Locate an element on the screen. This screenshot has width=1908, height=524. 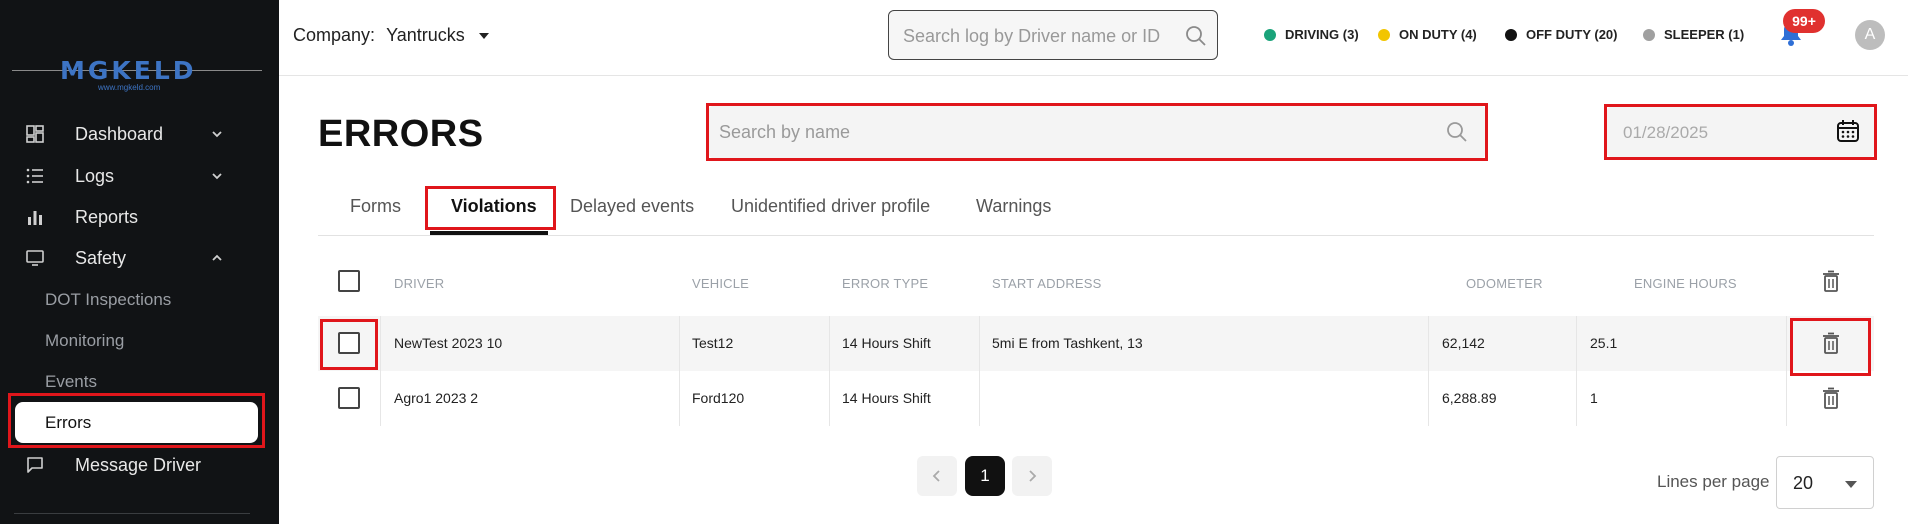
cell-driver: Agro1 2023 2 is located at coordinates (436, 398).